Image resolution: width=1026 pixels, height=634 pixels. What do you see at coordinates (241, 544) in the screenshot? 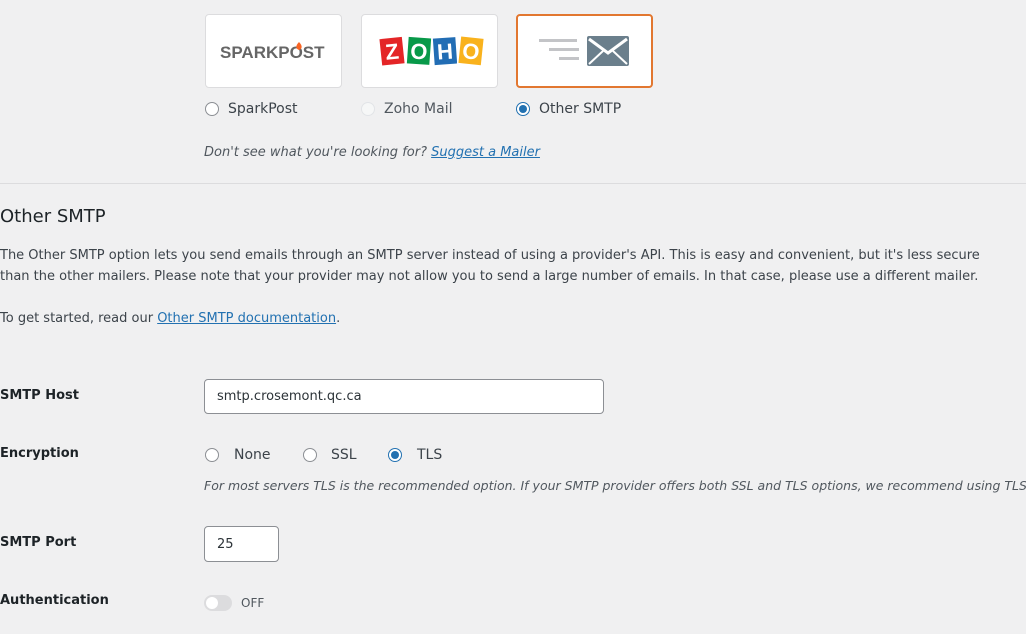
I see `smtp-port-input: 25` at bounding box center [241, 544].